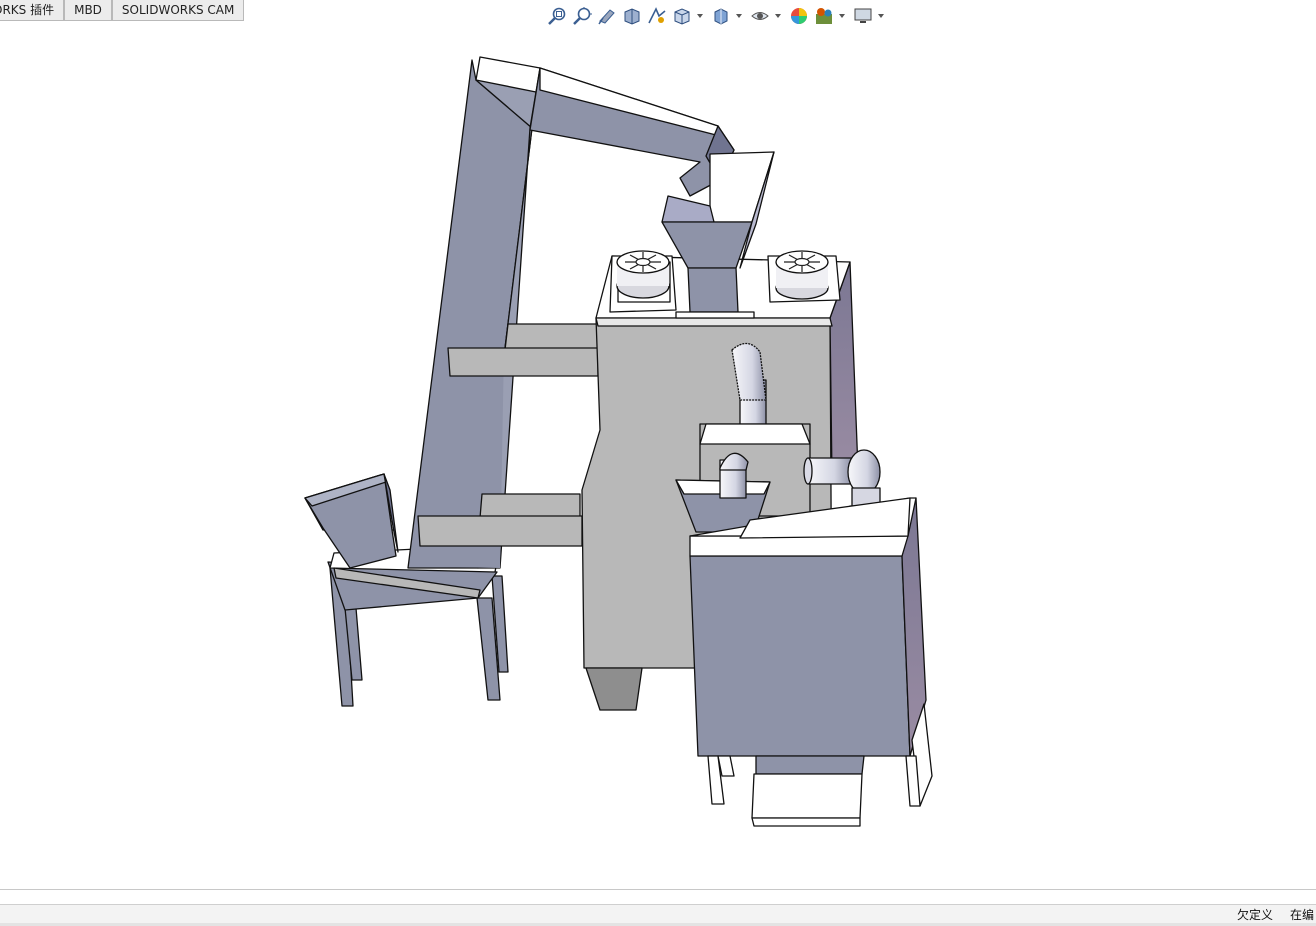 This screenshot has width=1316, height=926. I want to click on zoom-to-area-icon, so click(582, 16).